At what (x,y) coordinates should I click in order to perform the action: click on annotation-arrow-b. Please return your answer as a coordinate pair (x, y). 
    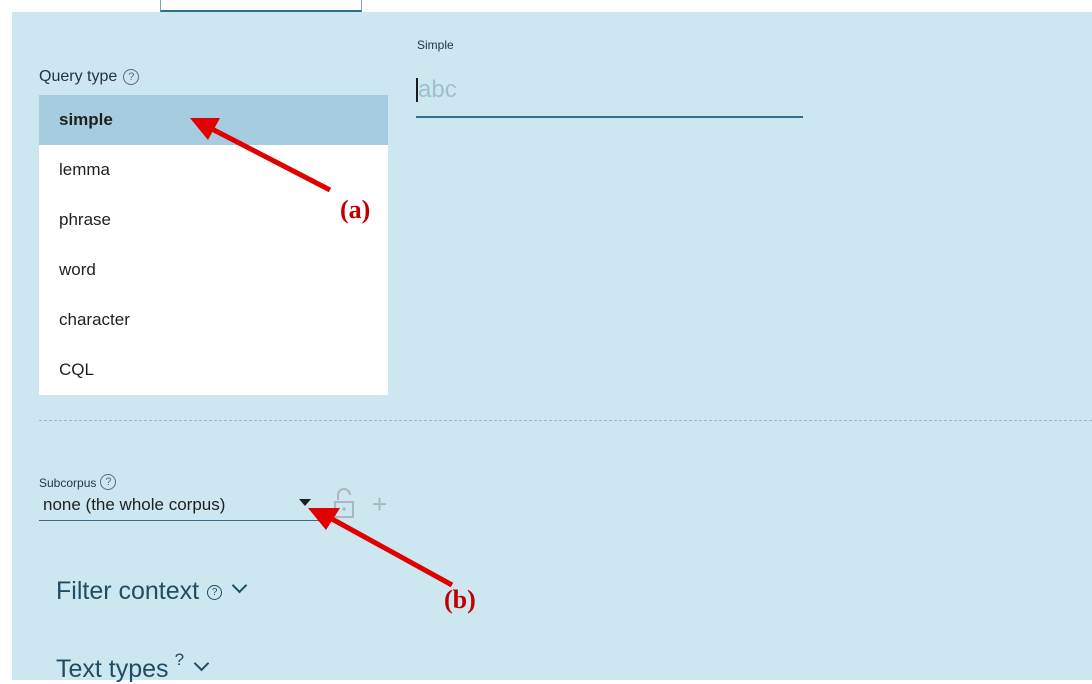
    Looking at the image, I should click on (392, 552).